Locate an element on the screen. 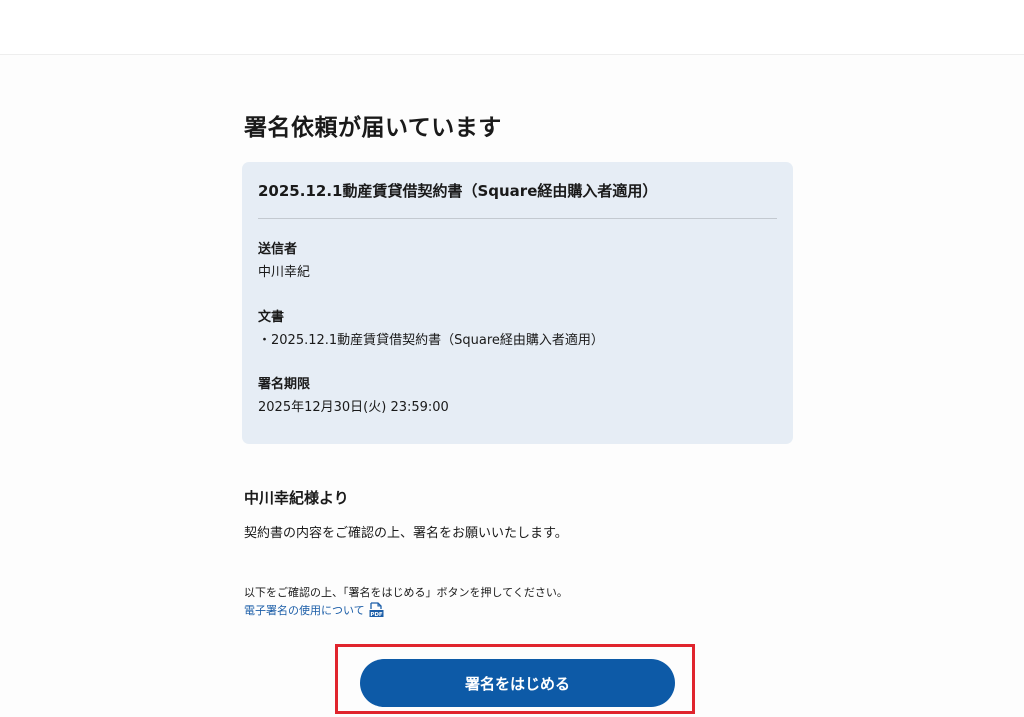  esign-usage-link: 電子署名の使用について PDF is located at coordinates (314, 610).